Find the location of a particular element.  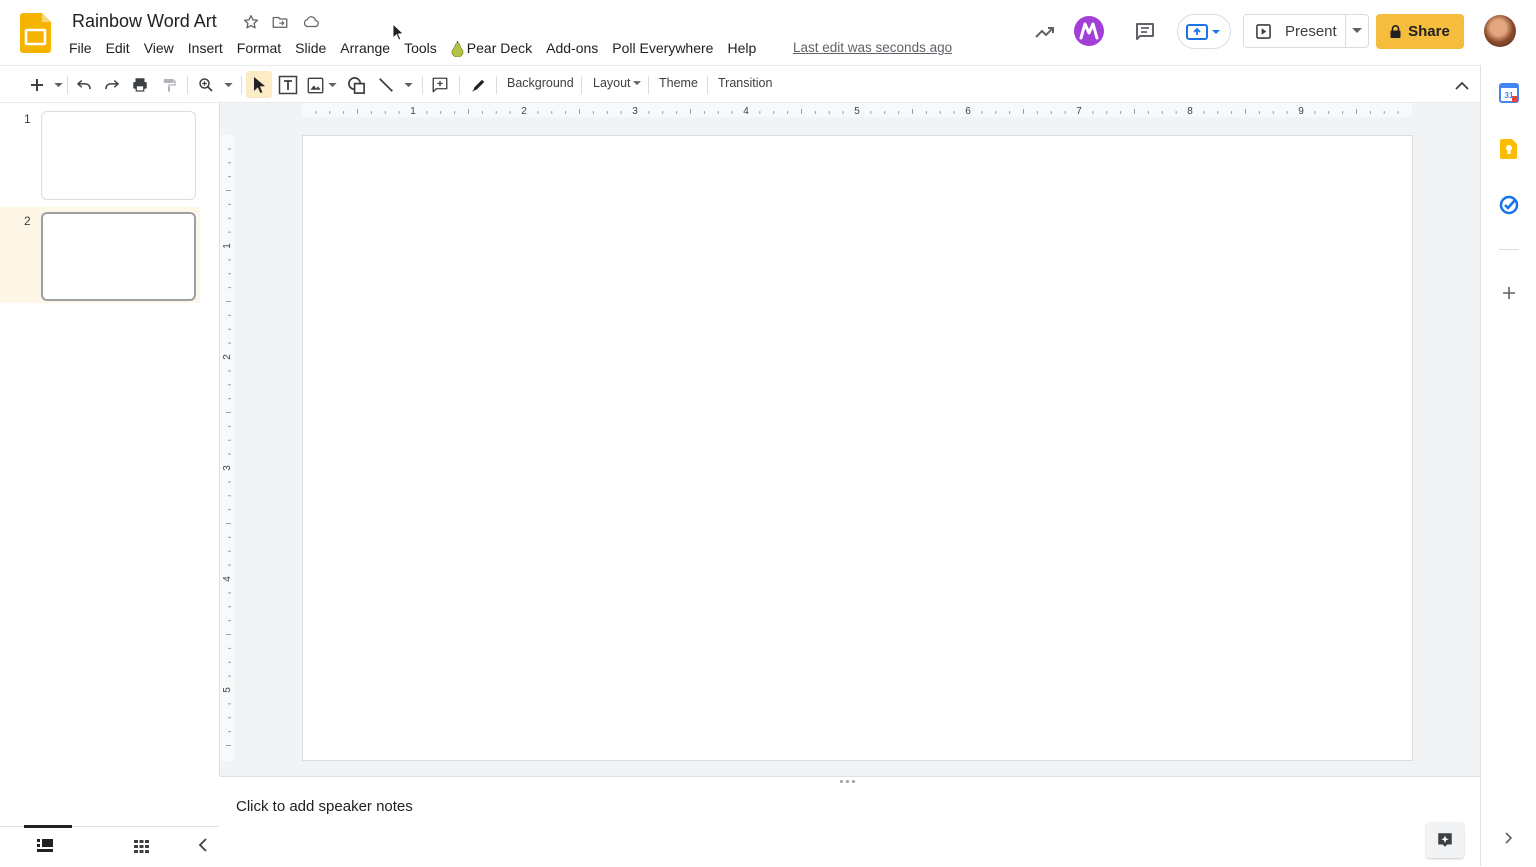

menu-view: View is located at coordinates (159, 48).